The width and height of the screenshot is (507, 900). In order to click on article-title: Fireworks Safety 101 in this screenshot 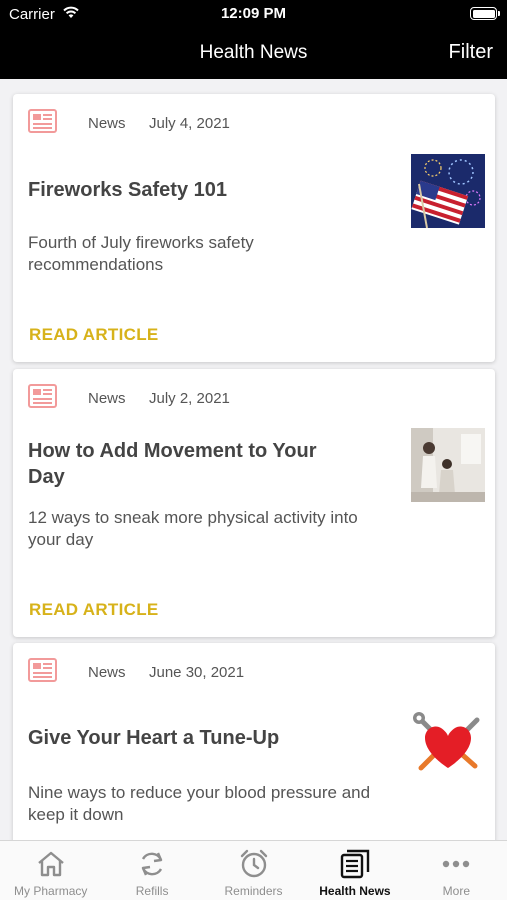, I will do `click(127, 190)`.